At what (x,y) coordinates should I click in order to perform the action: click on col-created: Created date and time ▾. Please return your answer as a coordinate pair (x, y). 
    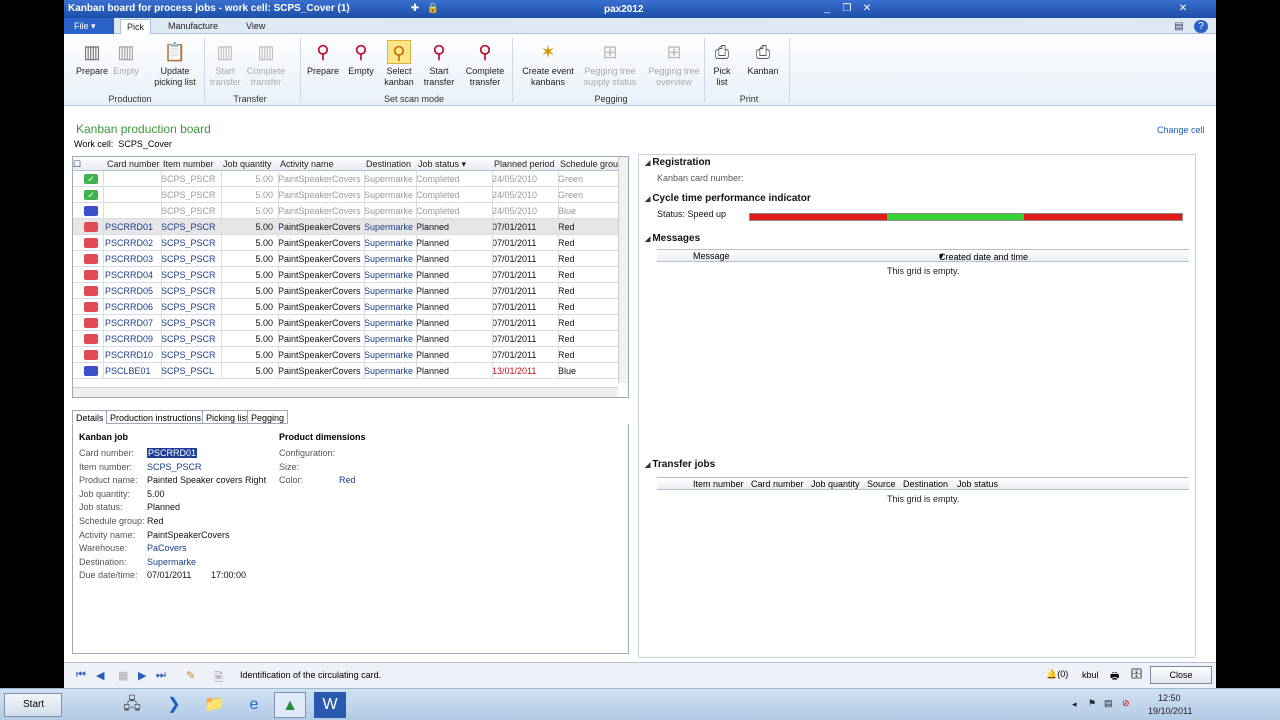
    Looking at the image, I should click on (983, 256).